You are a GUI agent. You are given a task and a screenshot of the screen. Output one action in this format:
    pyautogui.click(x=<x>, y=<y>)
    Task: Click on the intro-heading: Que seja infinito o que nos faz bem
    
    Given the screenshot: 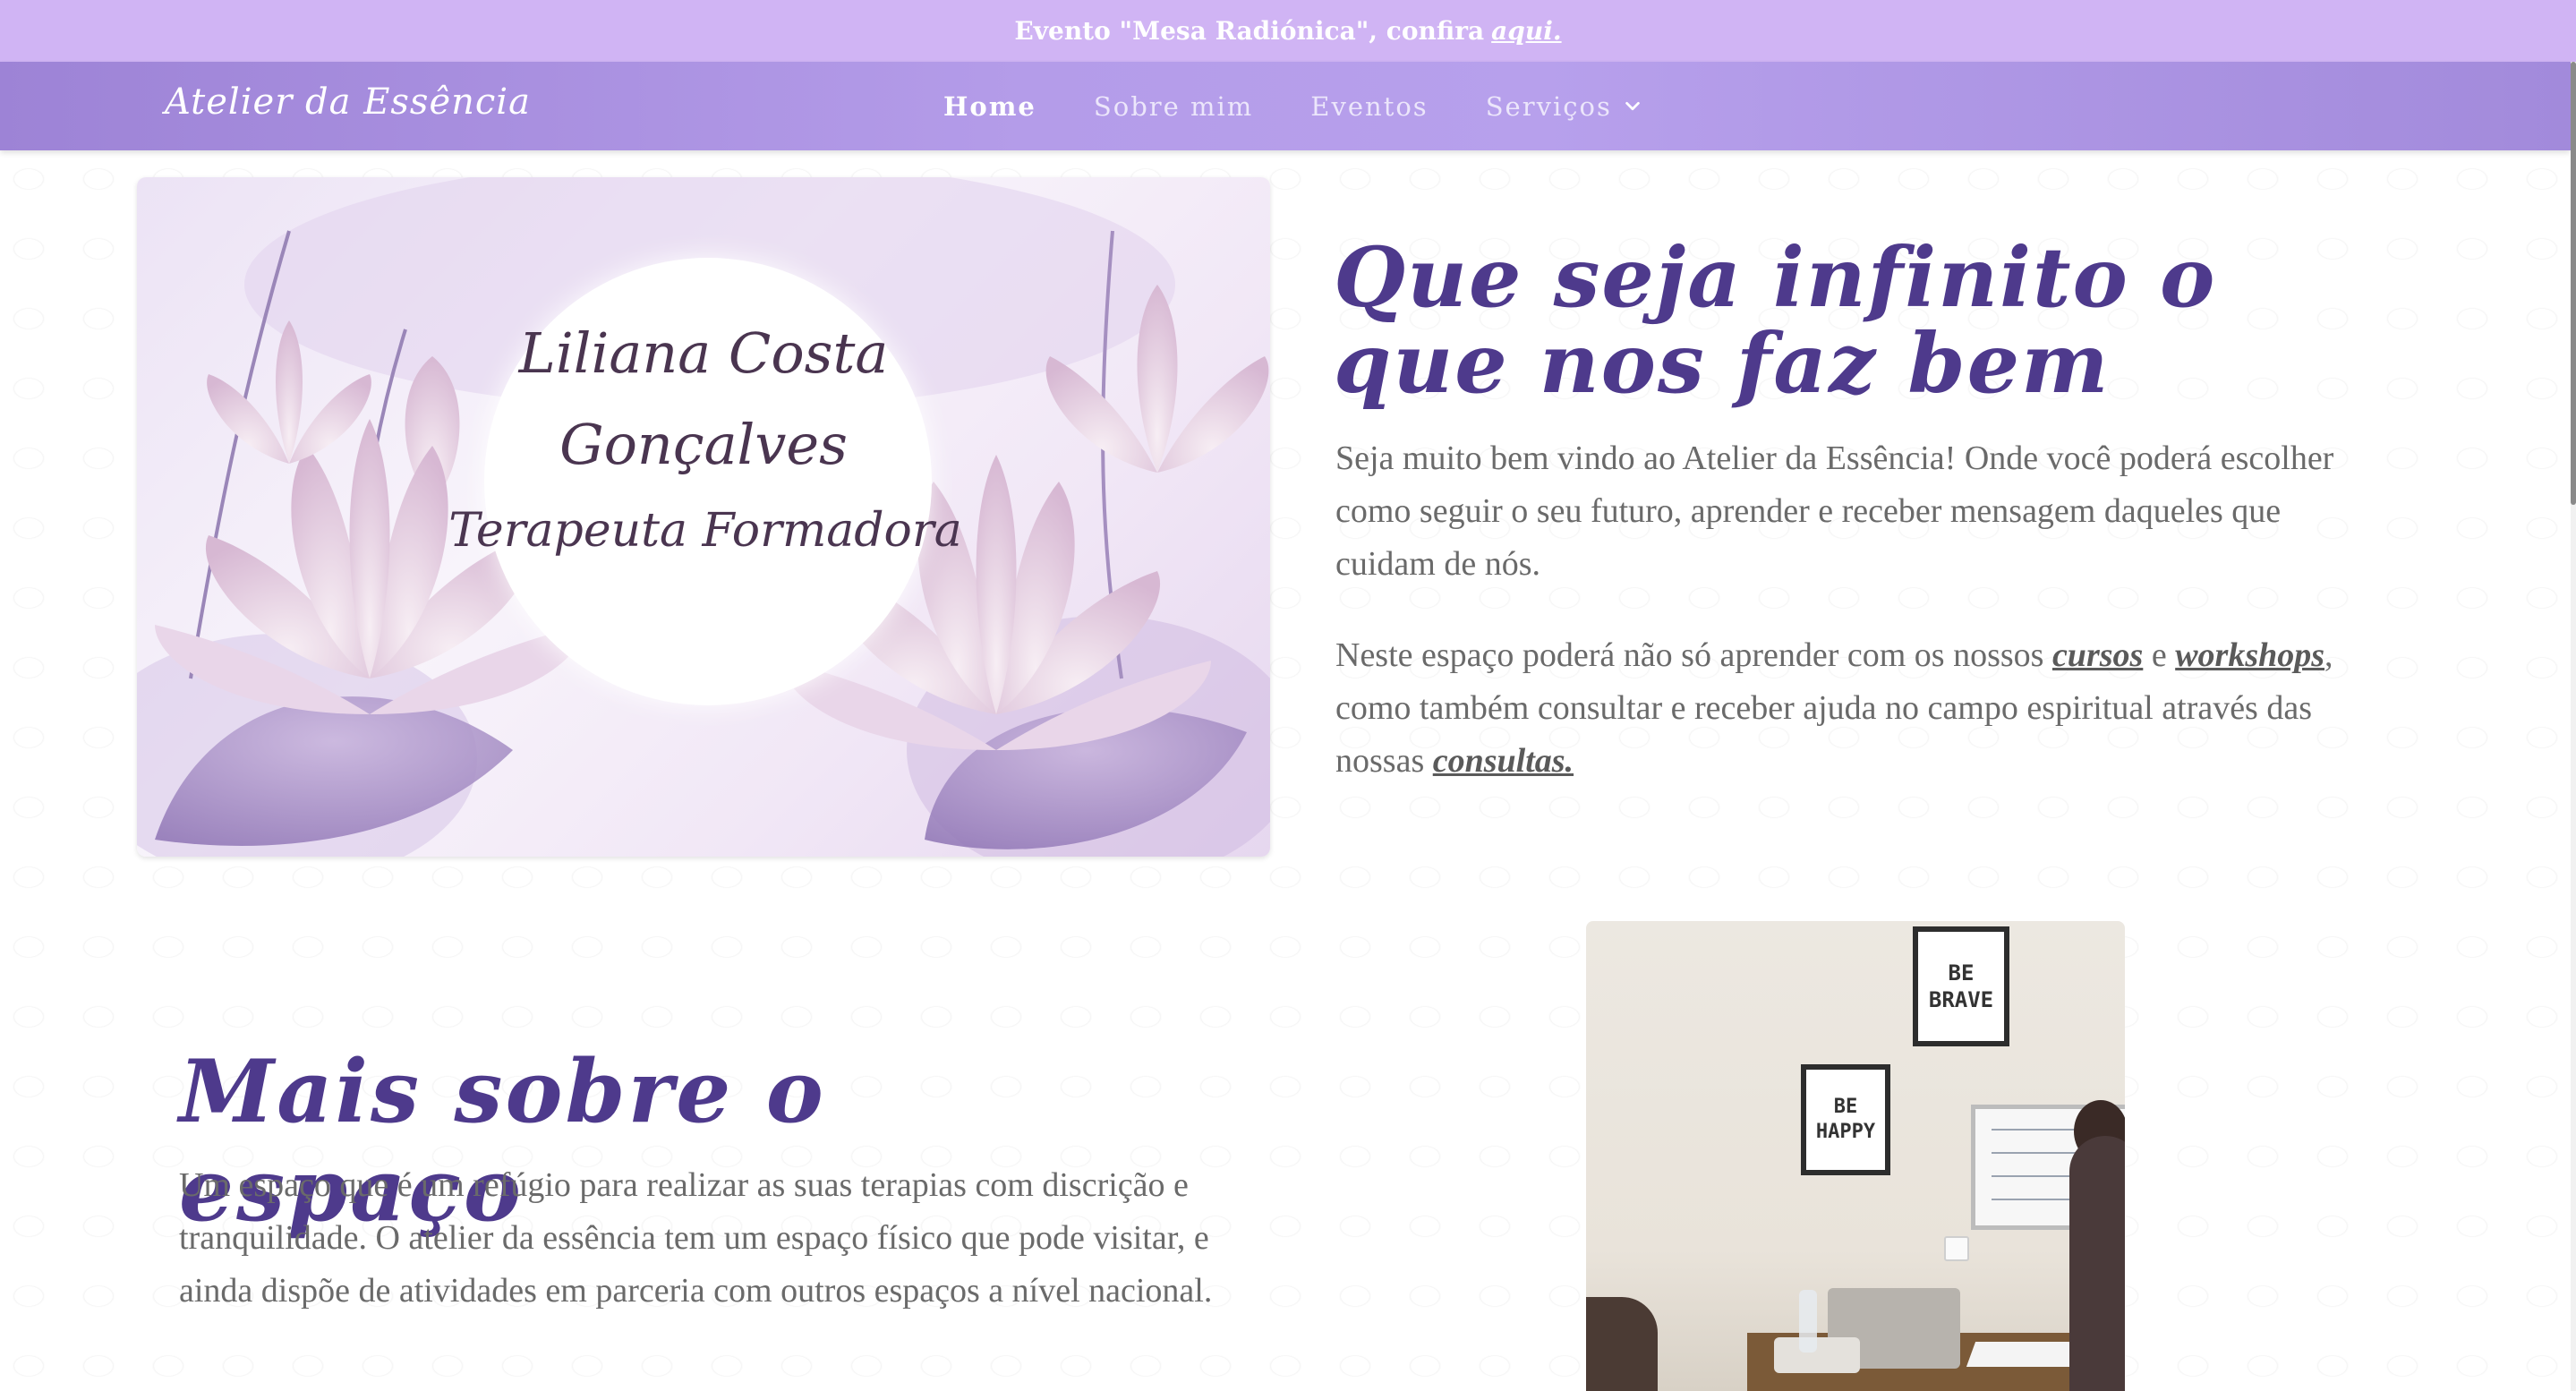 What is the action you would take?
    pyautogui.click(x=1775, y=320)
    